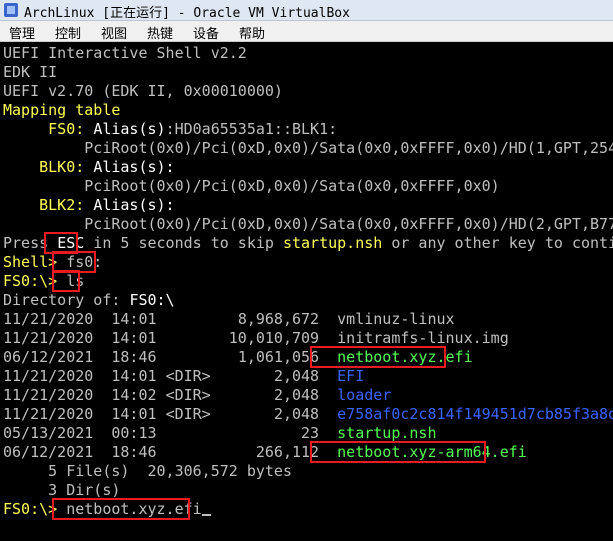  I want to click on fs0-alias-value: :HD0a65535a1::BLK1:, so click(251, 129).